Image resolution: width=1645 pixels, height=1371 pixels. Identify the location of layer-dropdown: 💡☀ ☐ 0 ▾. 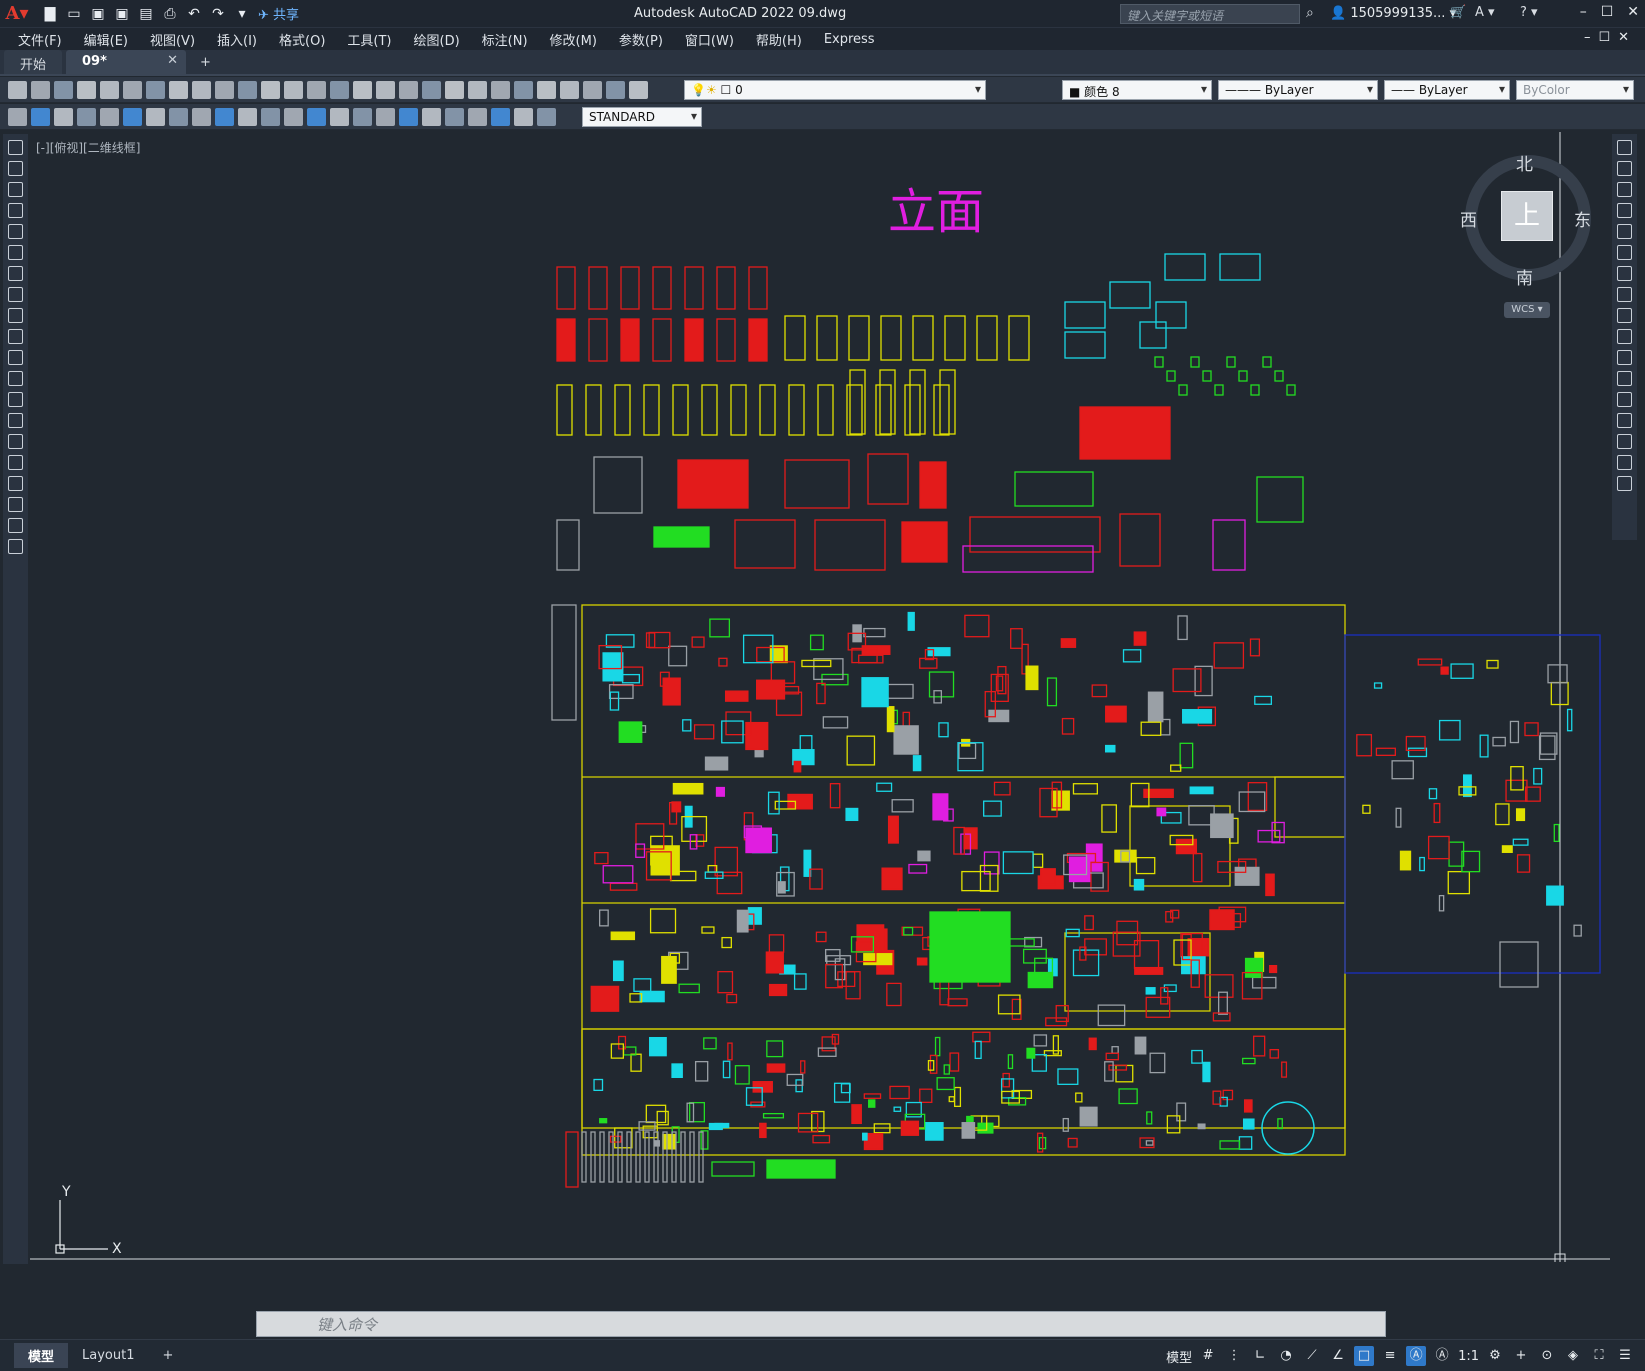
(835, 90).